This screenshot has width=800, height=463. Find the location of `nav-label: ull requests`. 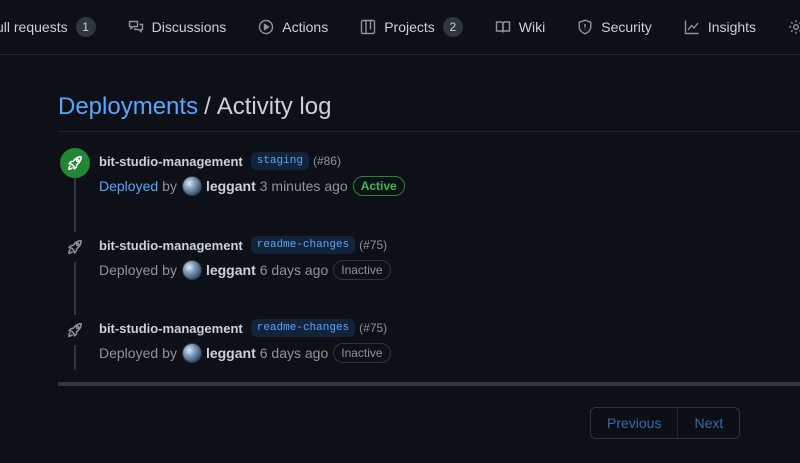

nav-label: ull requests is located at coordinates (34, 27).